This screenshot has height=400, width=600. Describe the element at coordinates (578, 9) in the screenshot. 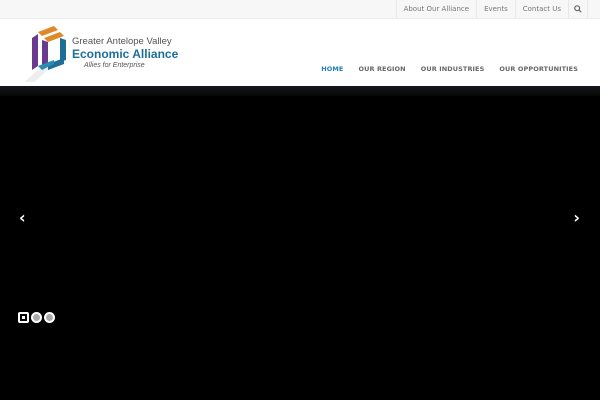

I see `search-icon` at that location.